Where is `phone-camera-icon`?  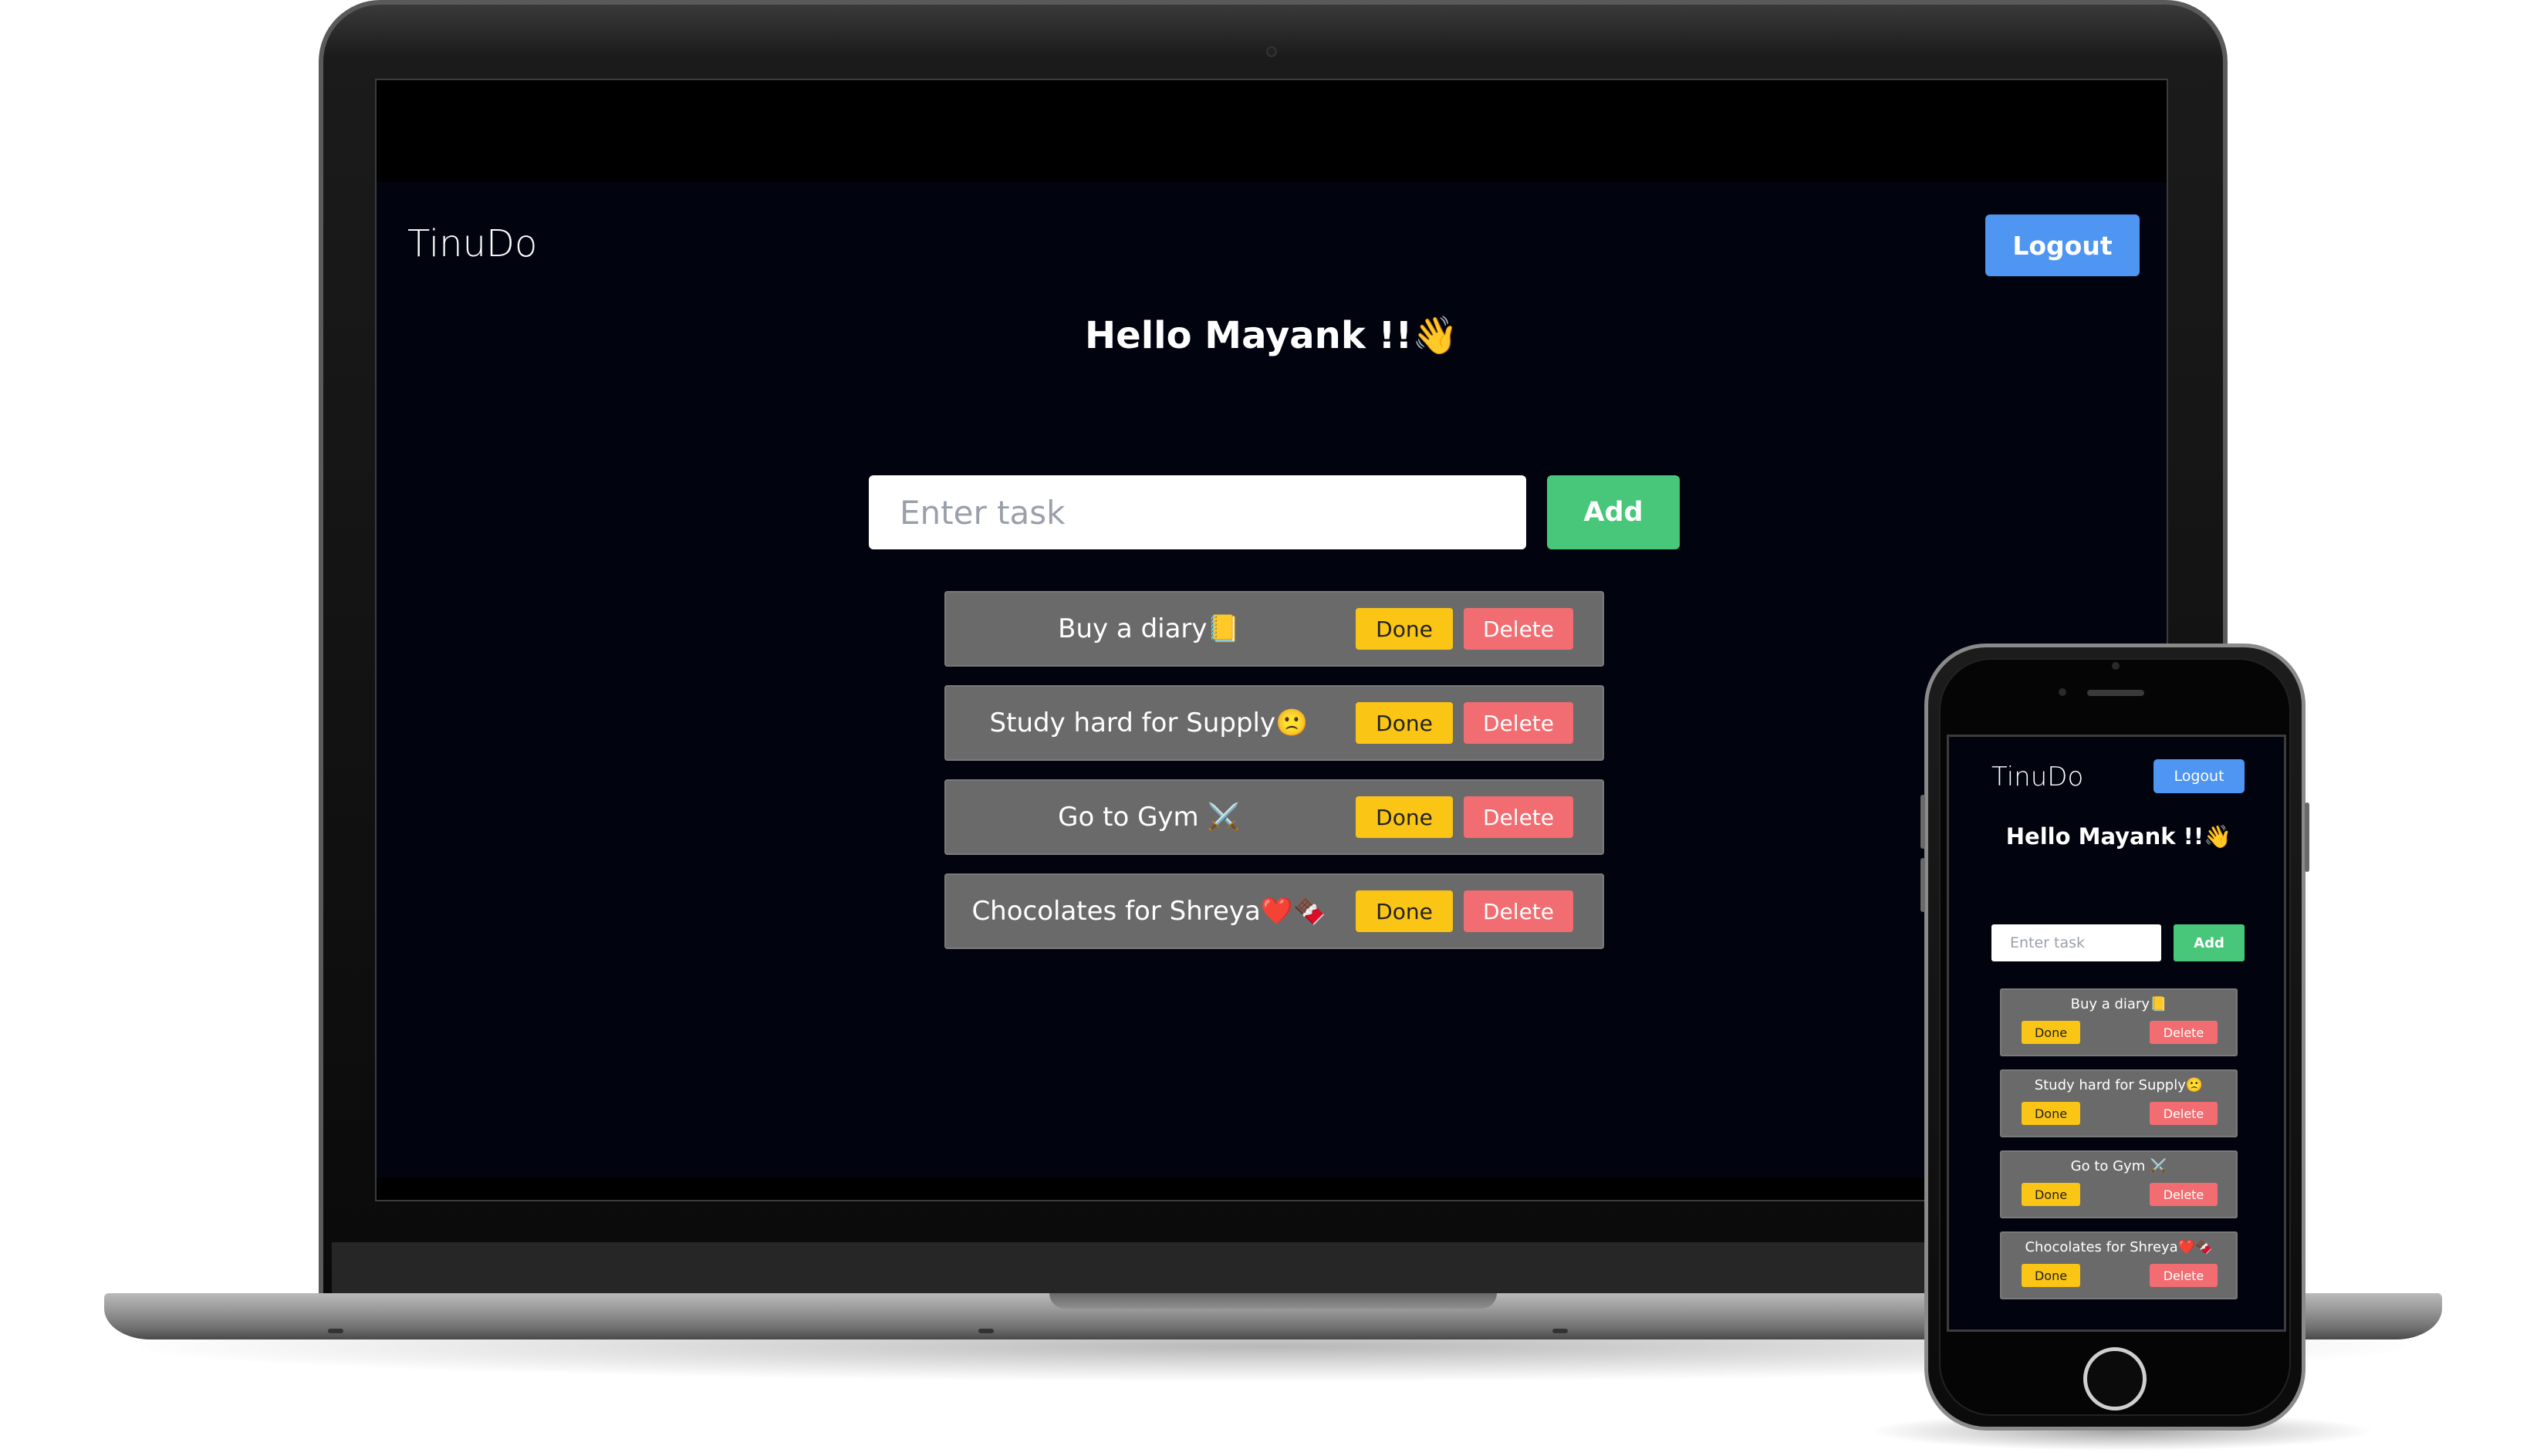 phone-camera-icon is located at coordinates (2062, 692).